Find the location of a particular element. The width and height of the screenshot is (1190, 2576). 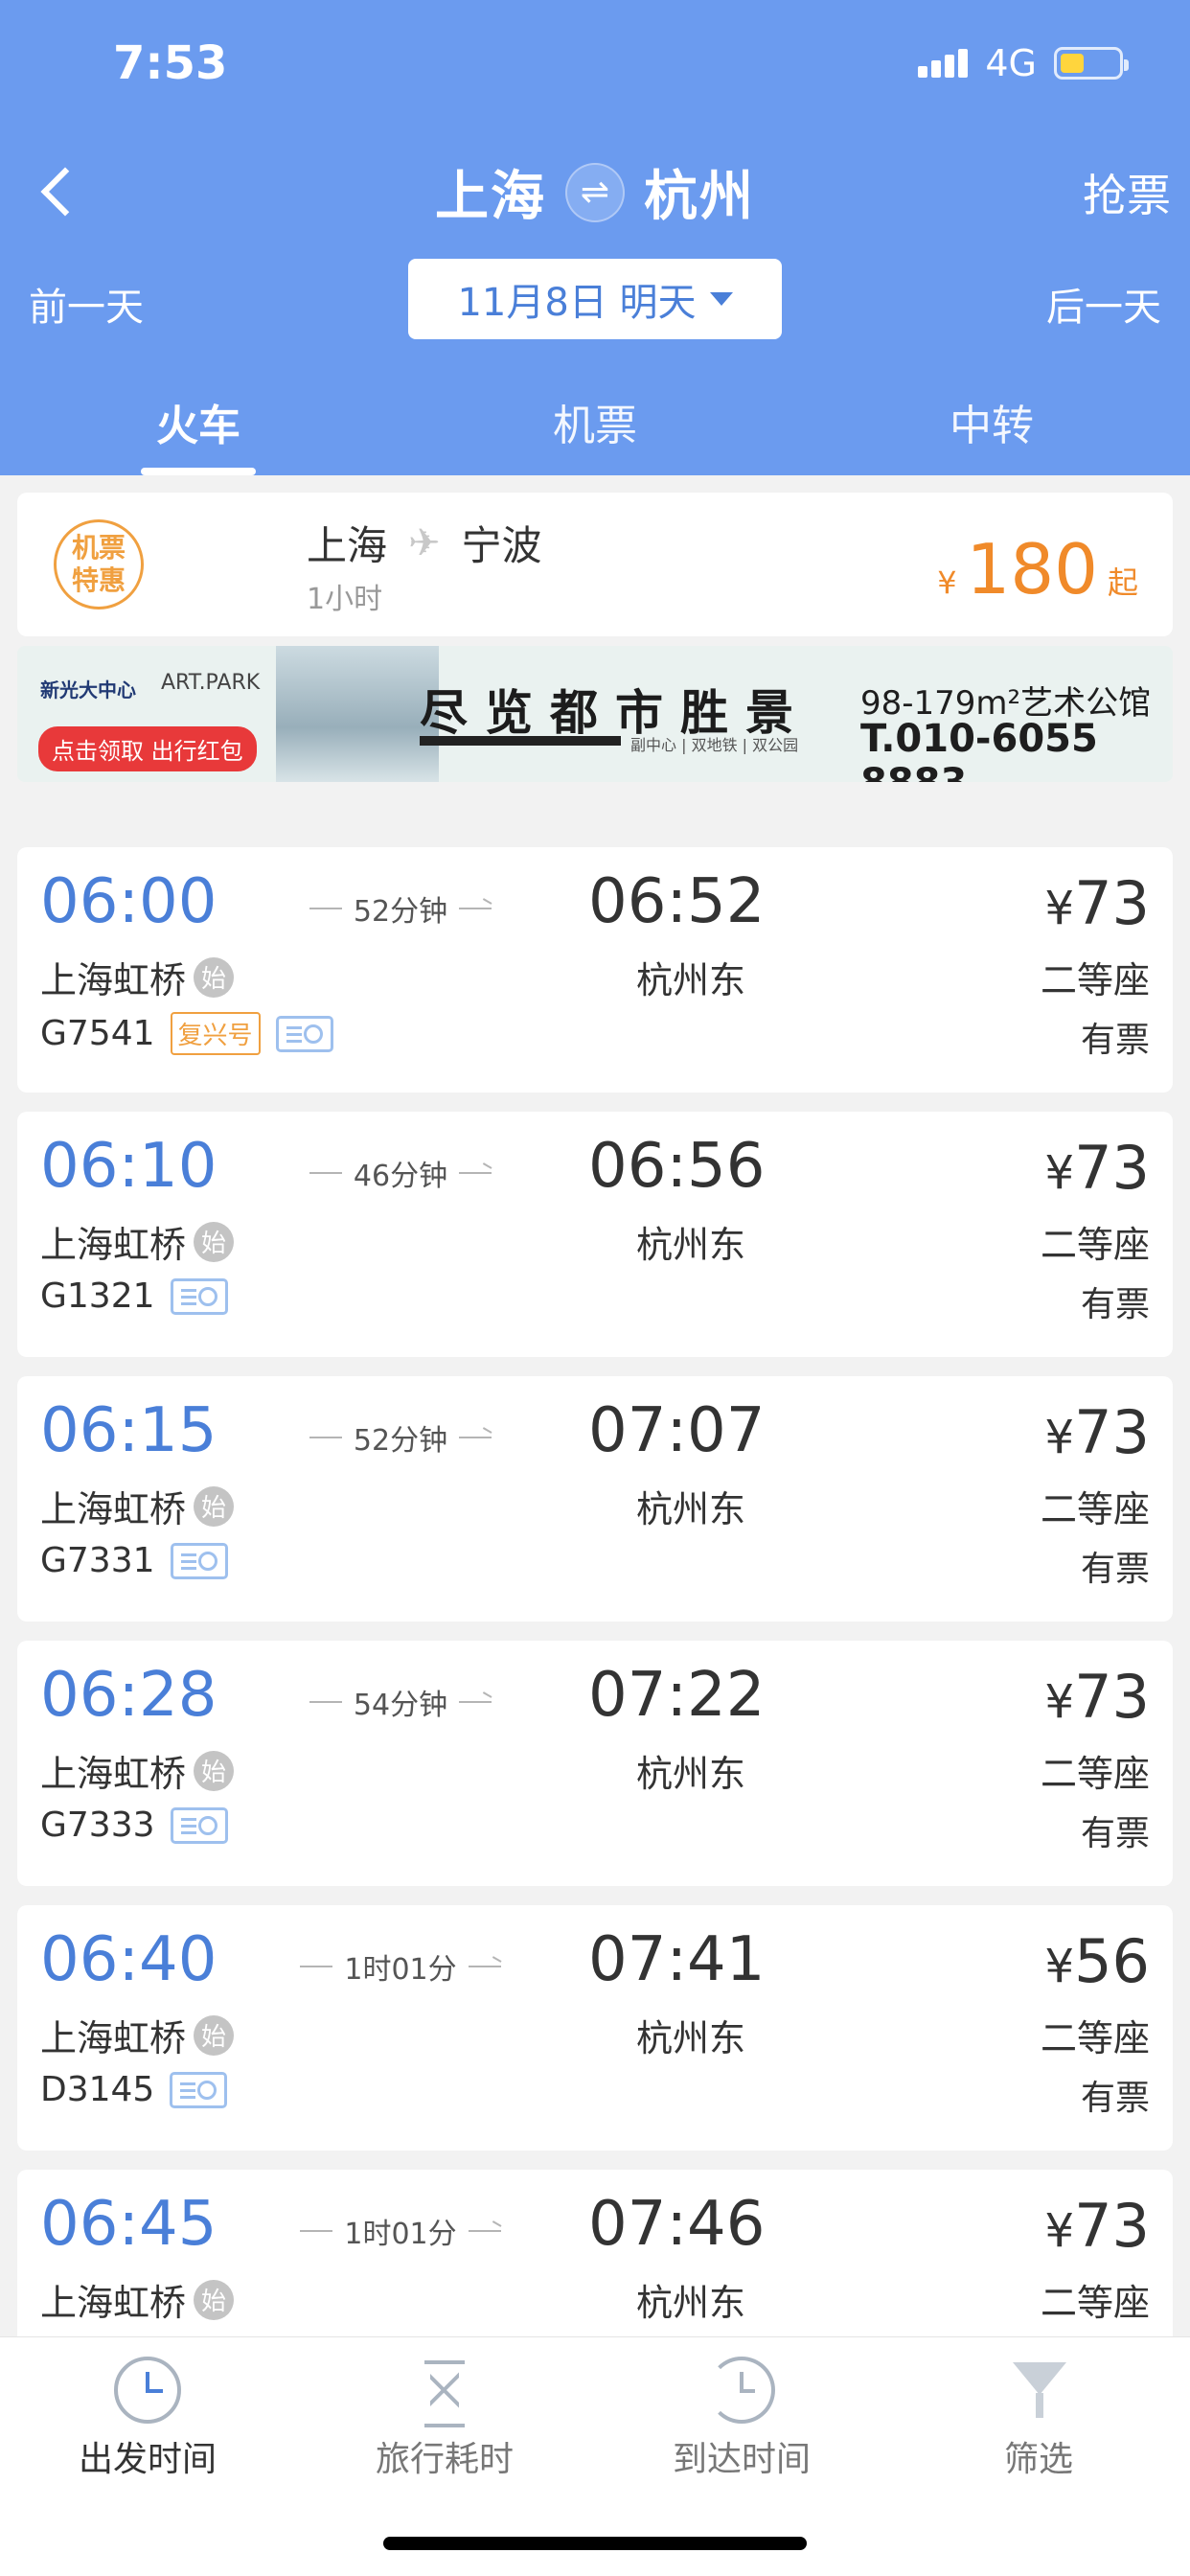

ticket-price: ¥56 is located at coordinates (1098, 1961).